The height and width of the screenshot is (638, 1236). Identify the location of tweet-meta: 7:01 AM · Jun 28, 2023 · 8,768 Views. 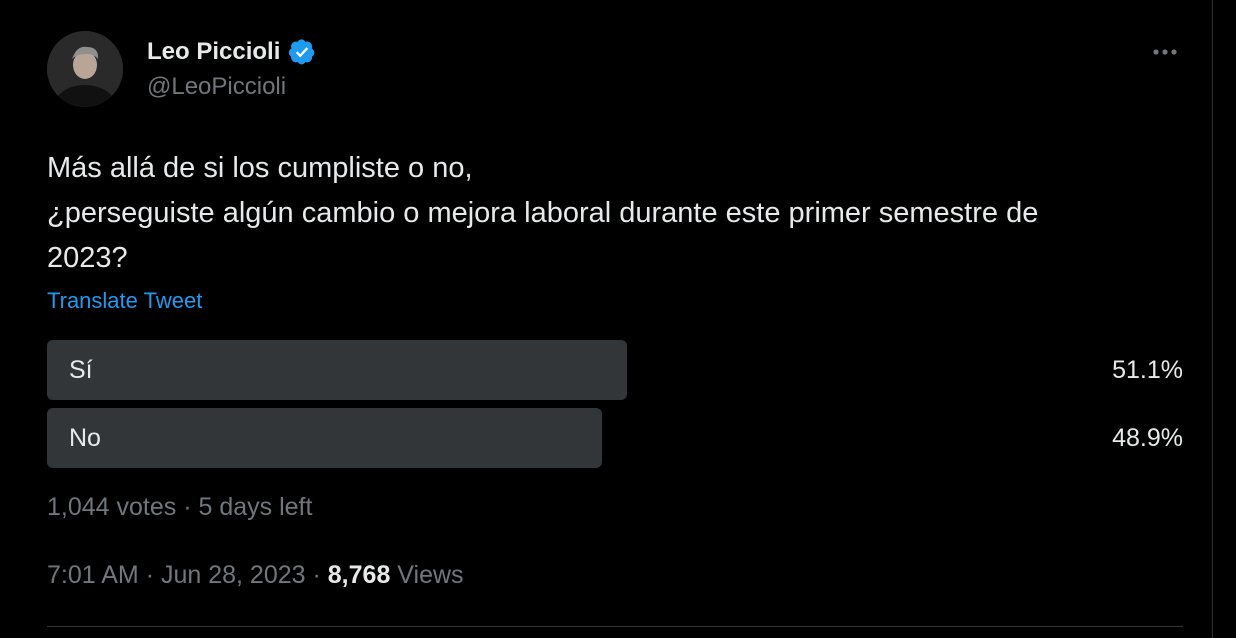
(255, 575).